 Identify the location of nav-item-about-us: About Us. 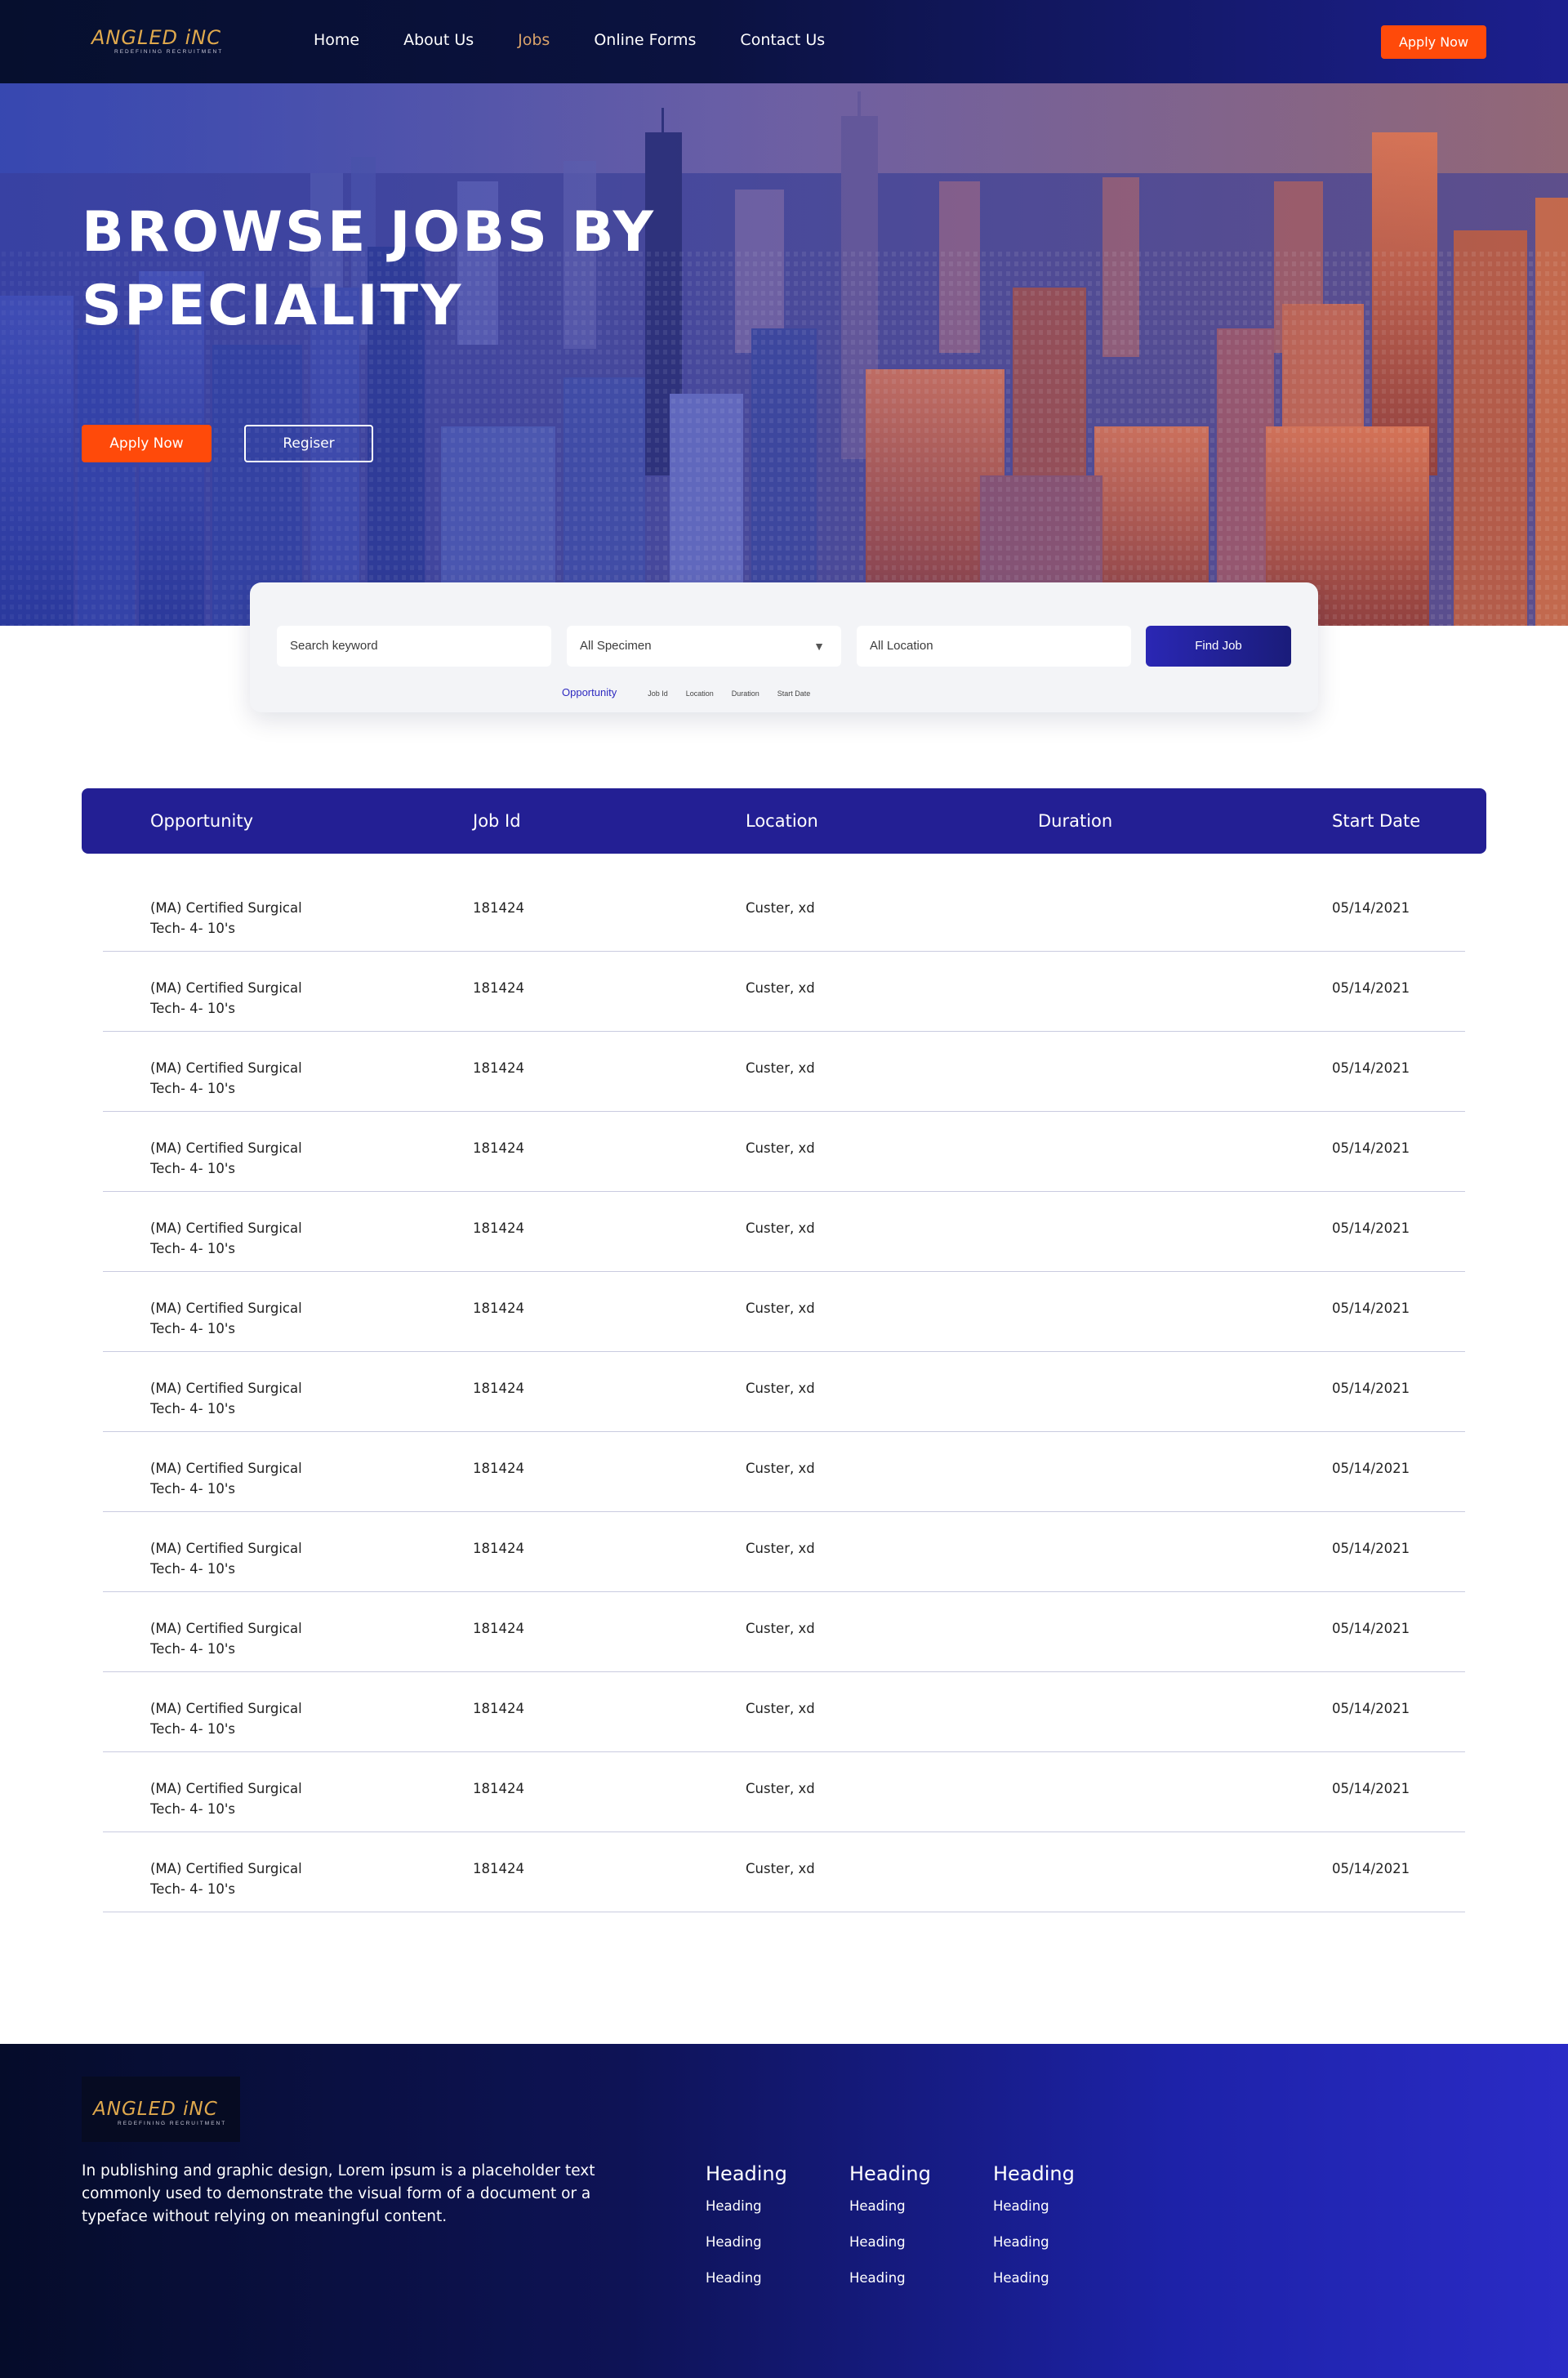
(438, 40).